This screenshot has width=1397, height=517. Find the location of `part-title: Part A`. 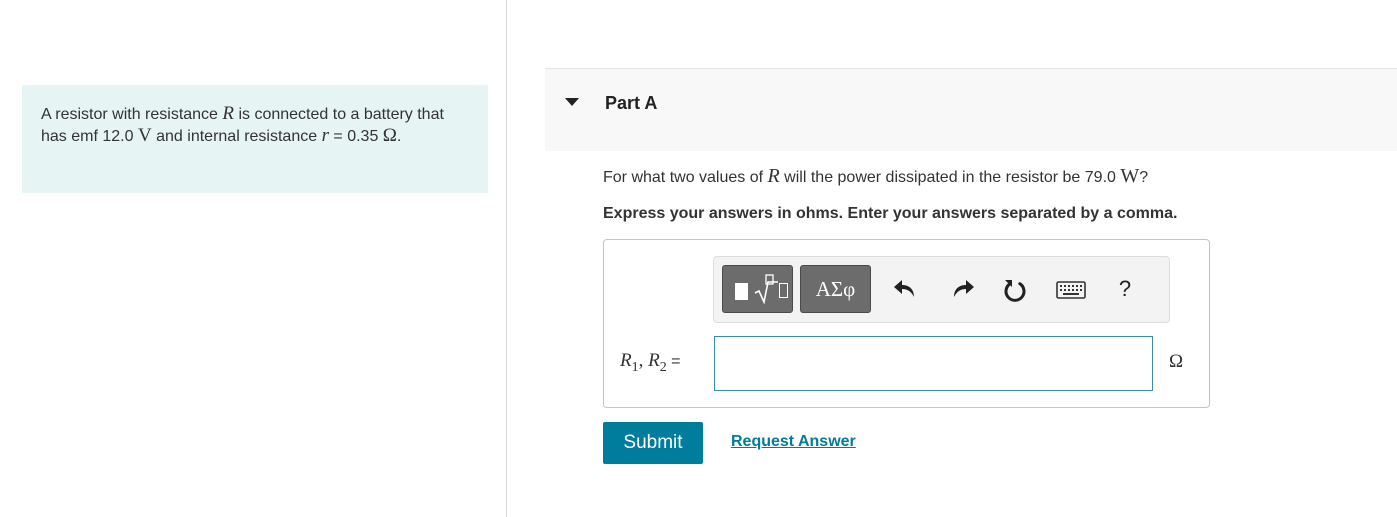

part-title: Part A is located at coordinates (631, 103).